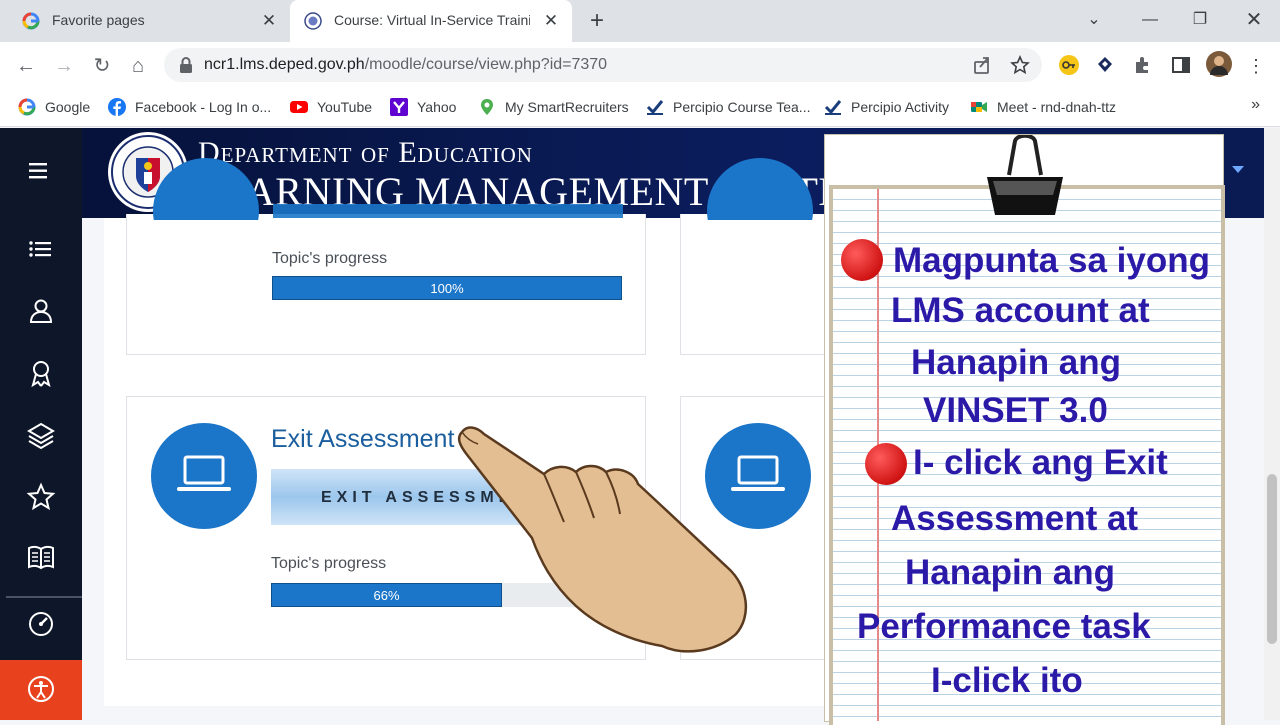 This screenshot has height=725, width=1280. What do you see at coordinates (1007, 680) in the screenshot?
I see `note-line: I-click ito` at bounding box center [1007, 680].